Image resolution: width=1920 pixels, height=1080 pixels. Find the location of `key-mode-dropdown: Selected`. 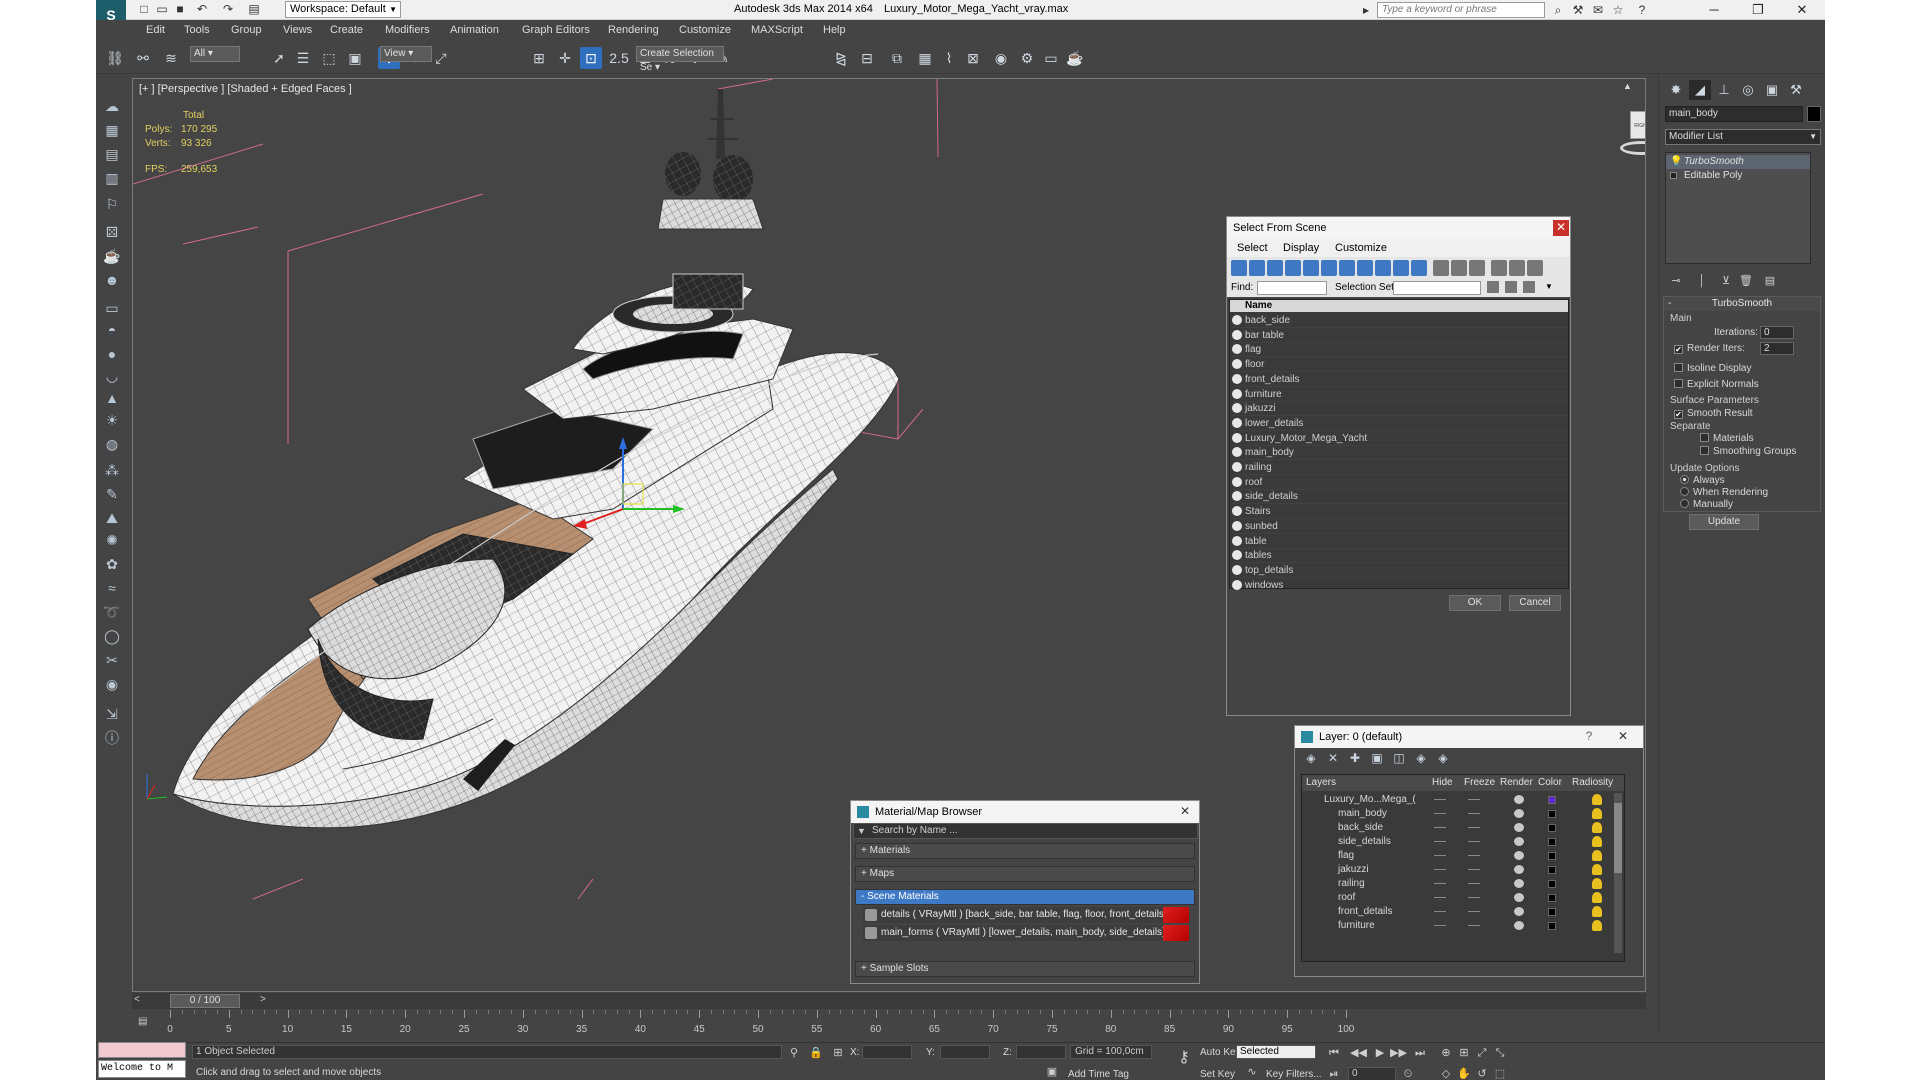

key-mode-dropdown: Selected is located at coordinates (1276, 1052).